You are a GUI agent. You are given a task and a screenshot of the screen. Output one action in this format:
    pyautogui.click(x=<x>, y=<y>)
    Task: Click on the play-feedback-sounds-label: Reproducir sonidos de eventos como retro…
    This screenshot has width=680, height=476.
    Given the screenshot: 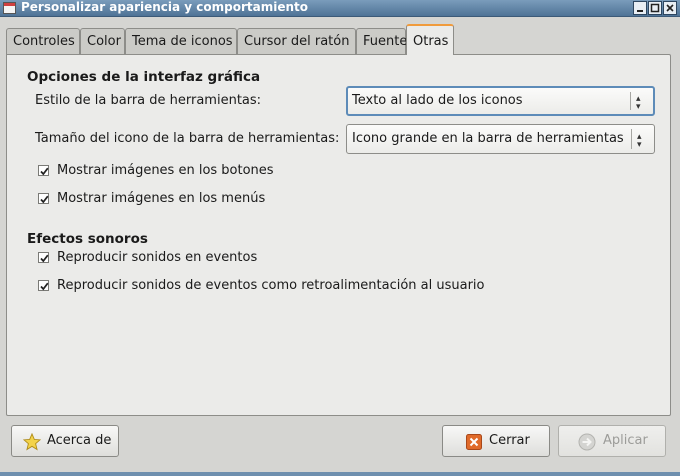 What is the action you would take?
    pyautogui.click(x=271, y=285)
    